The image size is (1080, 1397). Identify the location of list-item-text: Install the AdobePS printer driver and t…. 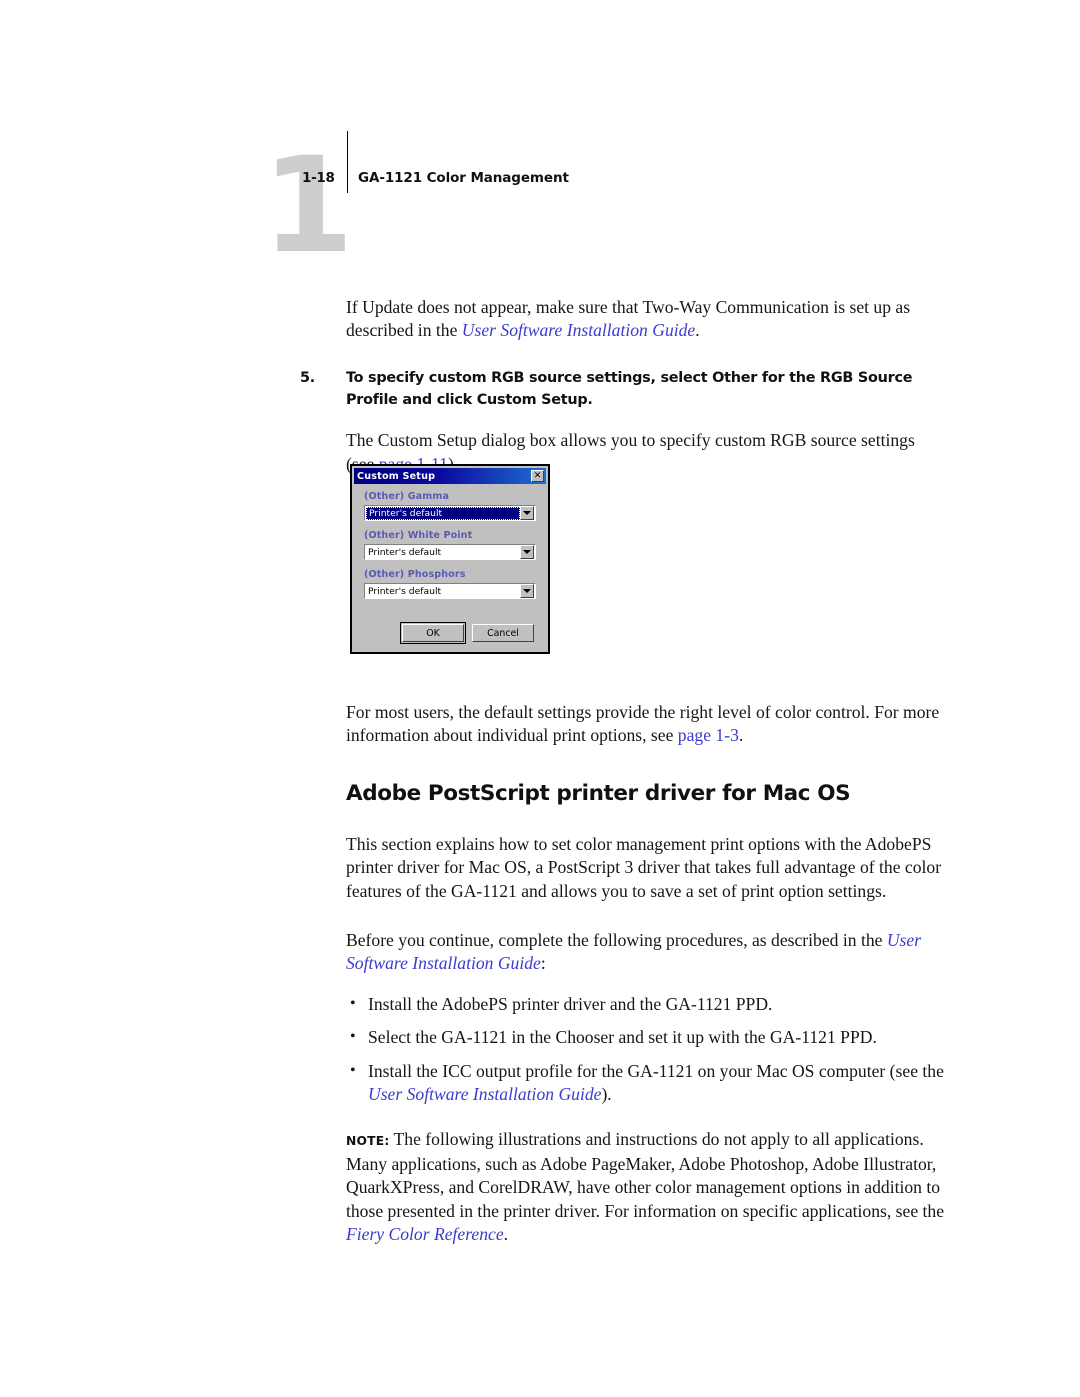
(570, 1004).